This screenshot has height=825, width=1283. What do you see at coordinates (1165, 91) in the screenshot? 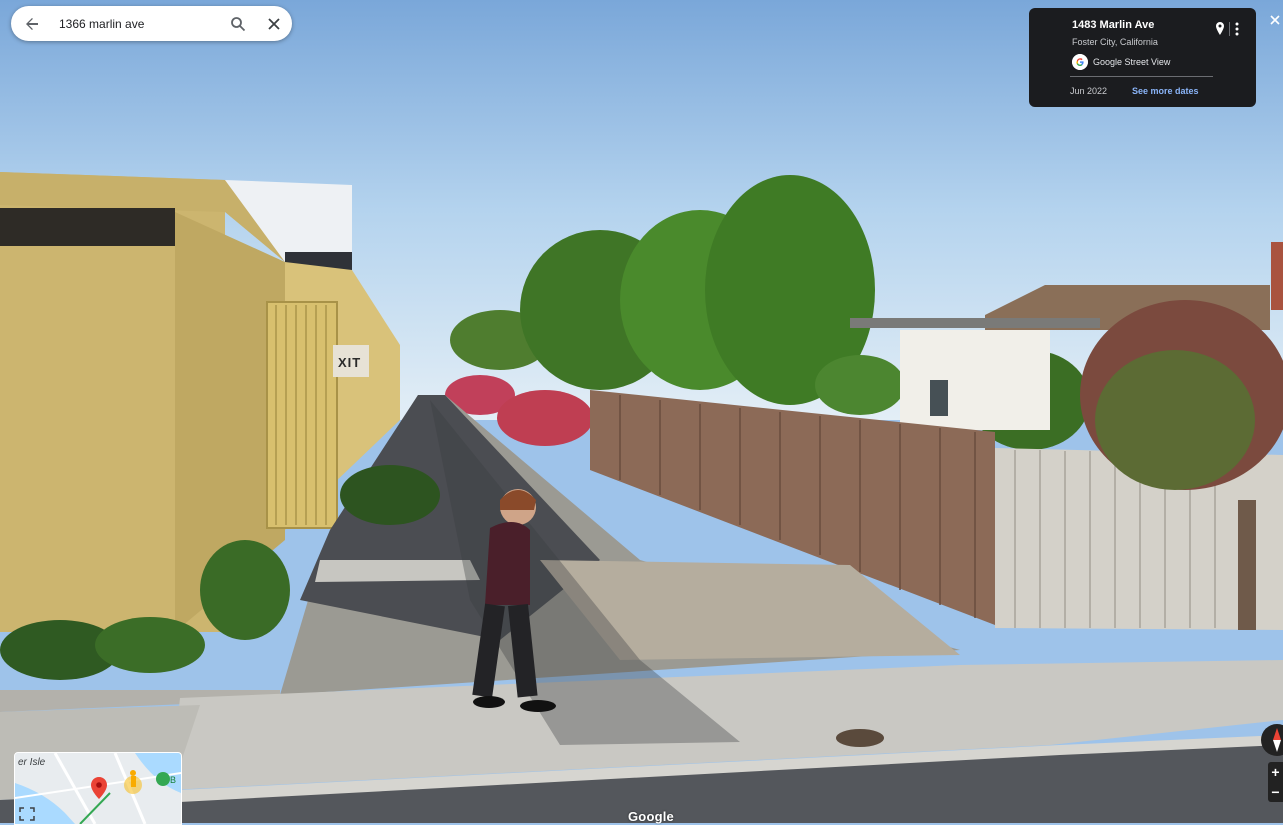
I see `see-more-dates-link: See more dates` at bounding box center [1165, 91].